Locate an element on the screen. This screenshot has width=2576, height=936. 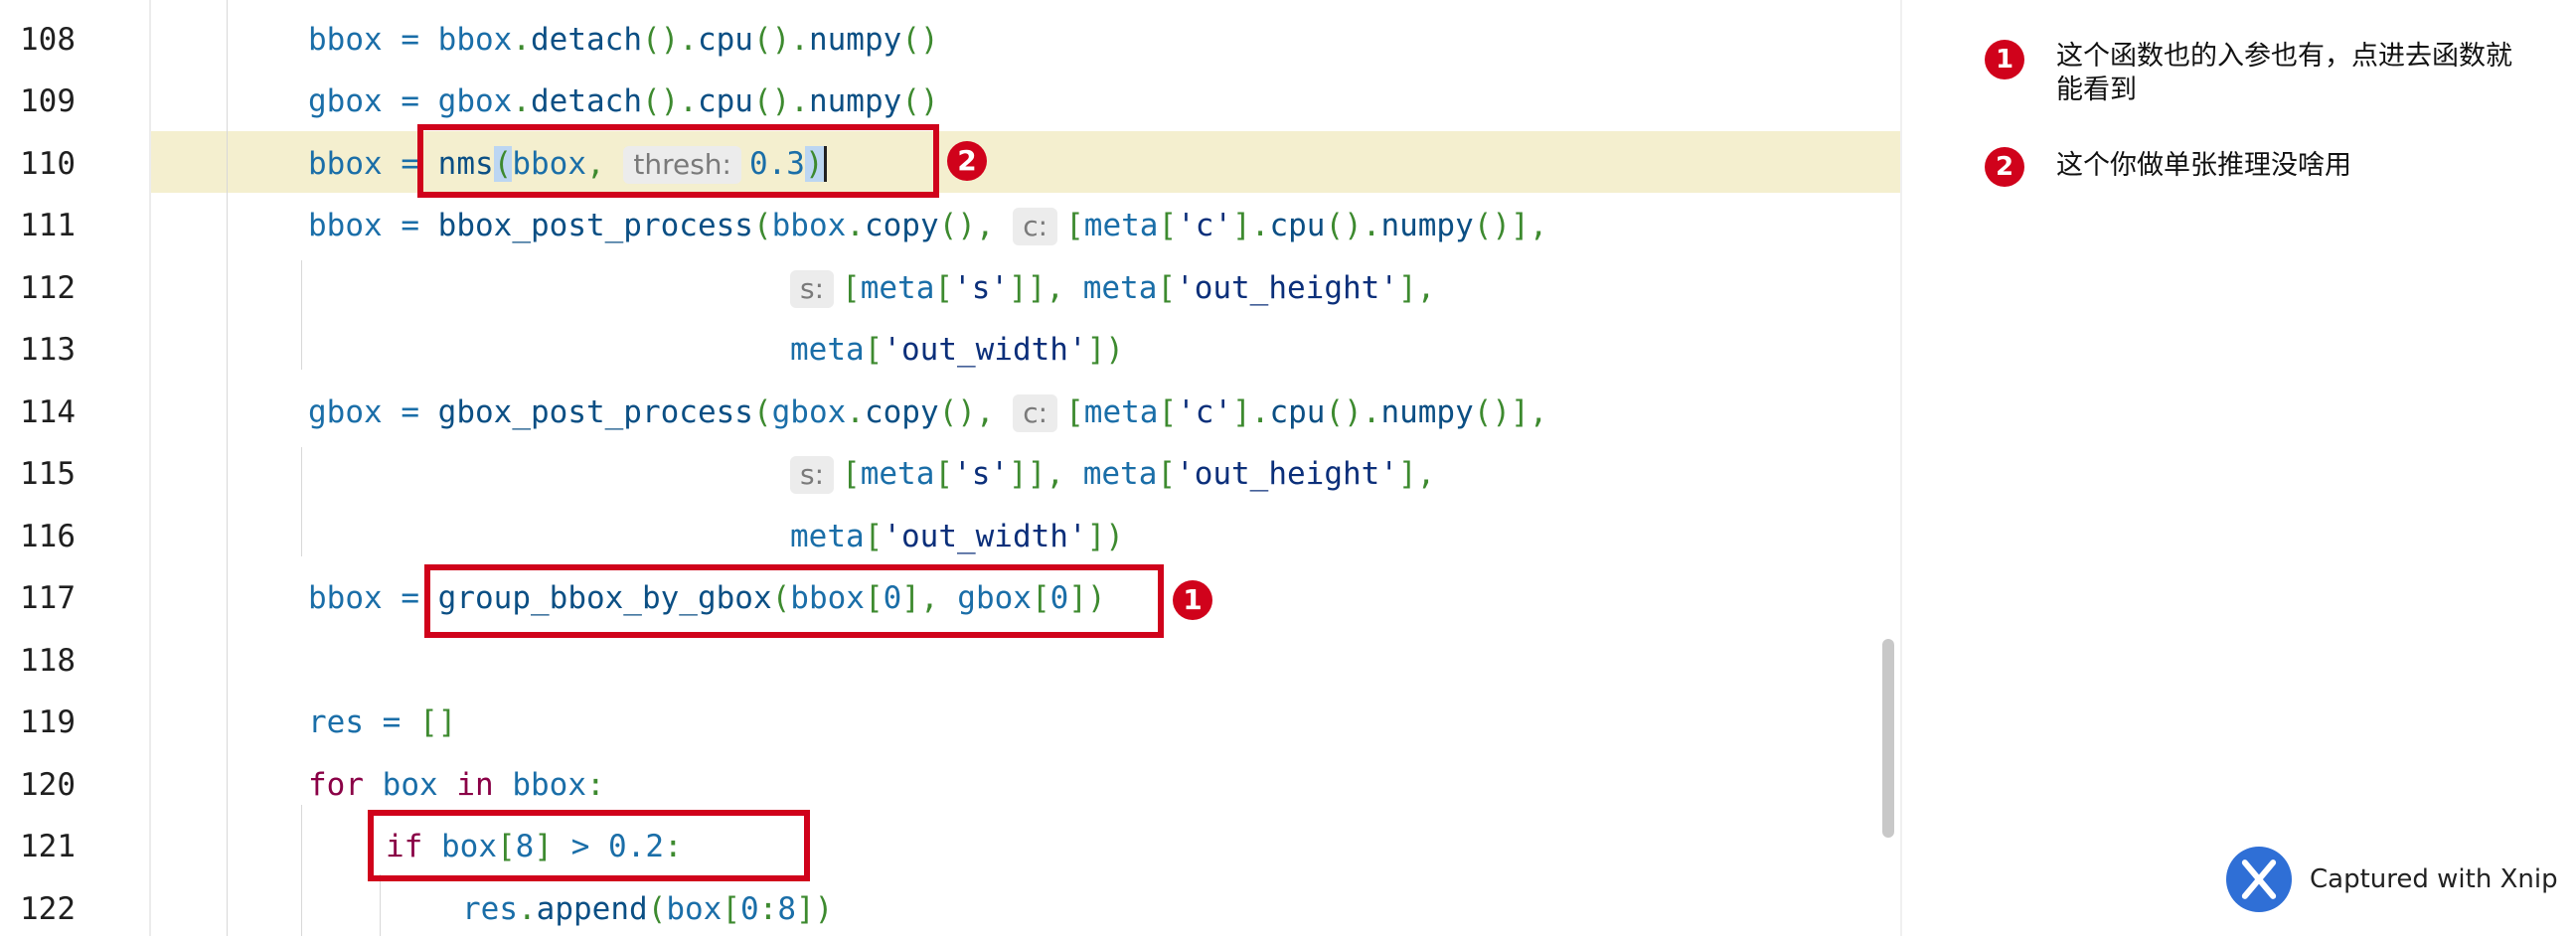
line-number: 115 is located at coordinates (48, 474).